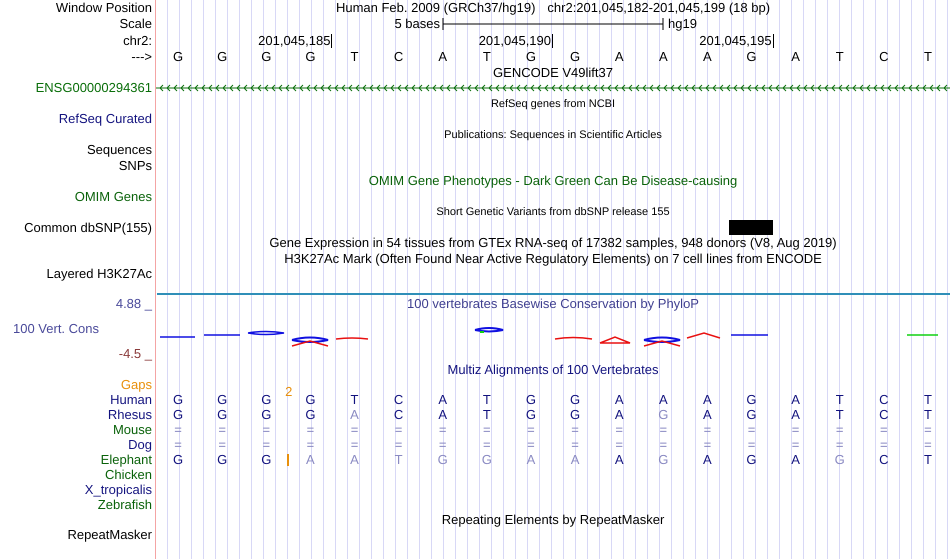 The height and width of the screenshot is (559, 950). I want to click on species-label: Elephant, so click(127, 459).